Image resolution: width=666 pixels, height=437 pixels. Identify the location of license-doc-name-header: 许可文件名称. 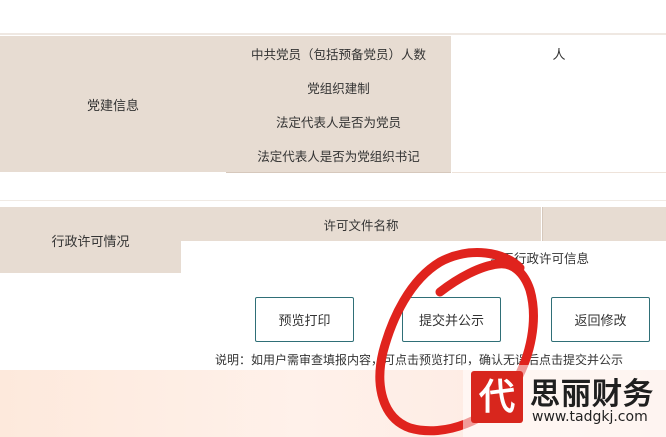
(361, 224).